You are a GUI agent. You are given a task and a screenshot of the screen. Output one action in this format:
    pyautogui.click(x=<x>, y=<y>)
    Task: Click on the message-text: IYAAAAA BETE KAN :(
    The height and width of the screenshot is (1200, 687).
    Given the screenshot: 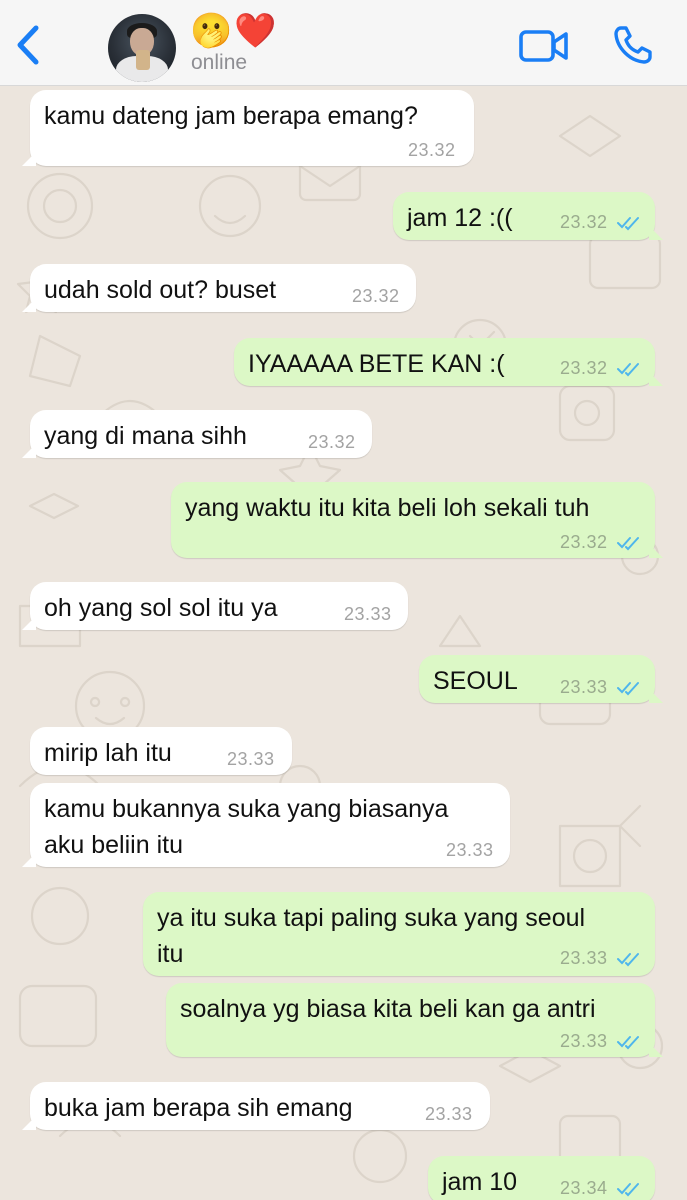 What is the action you would take?
    pyautogui.click(x=376, y=364)
    